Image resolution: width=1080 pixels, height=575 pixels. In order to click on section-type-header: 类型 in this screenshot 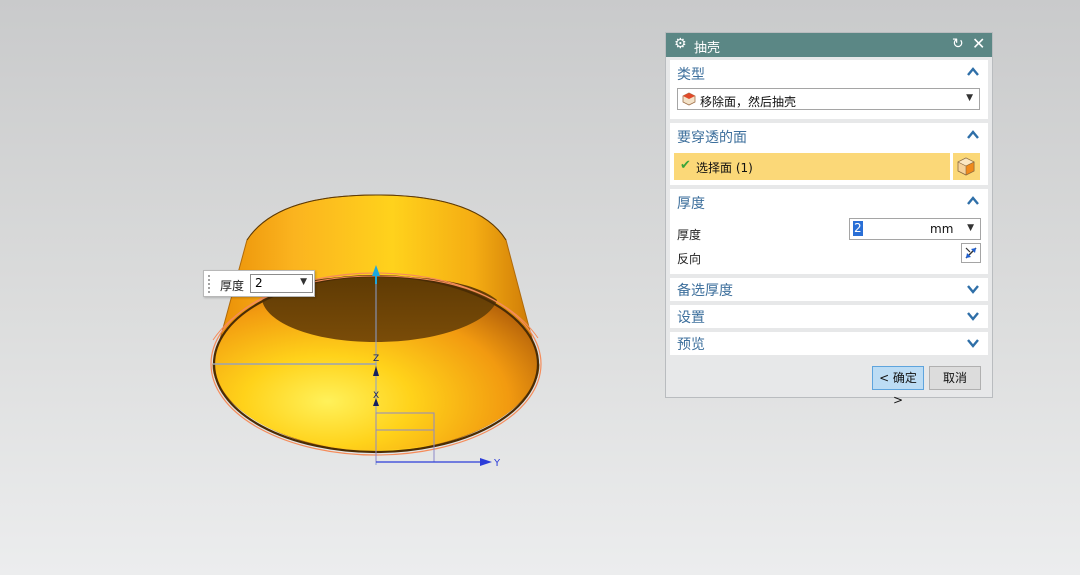, I will do `click(691, 74)`.